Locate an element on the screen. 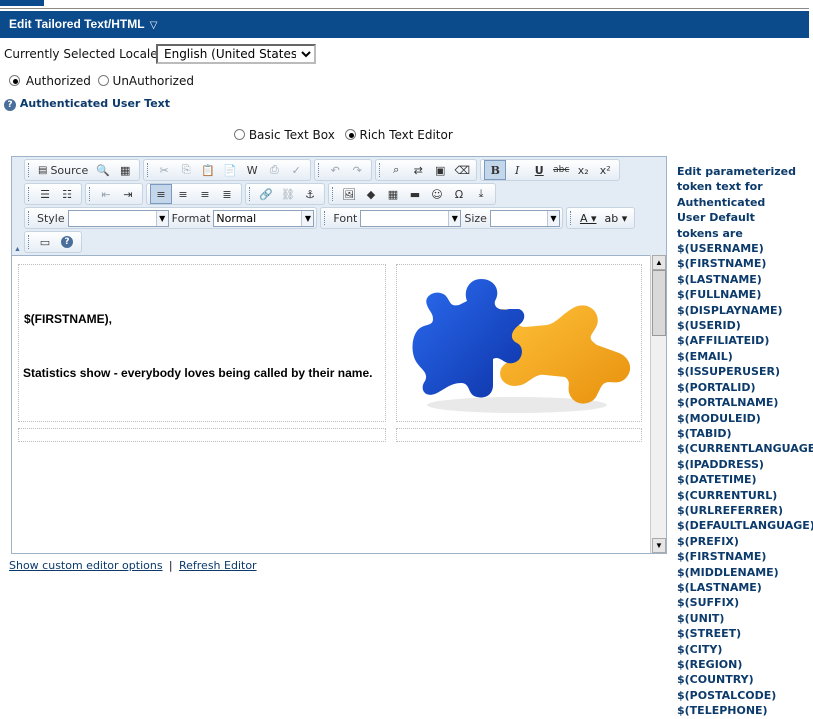 The width and height of the screenshot is (813, 719). editor-mode-radio-group: Basic Text Box Rich Text Editor is located at coordinates (343, 135).